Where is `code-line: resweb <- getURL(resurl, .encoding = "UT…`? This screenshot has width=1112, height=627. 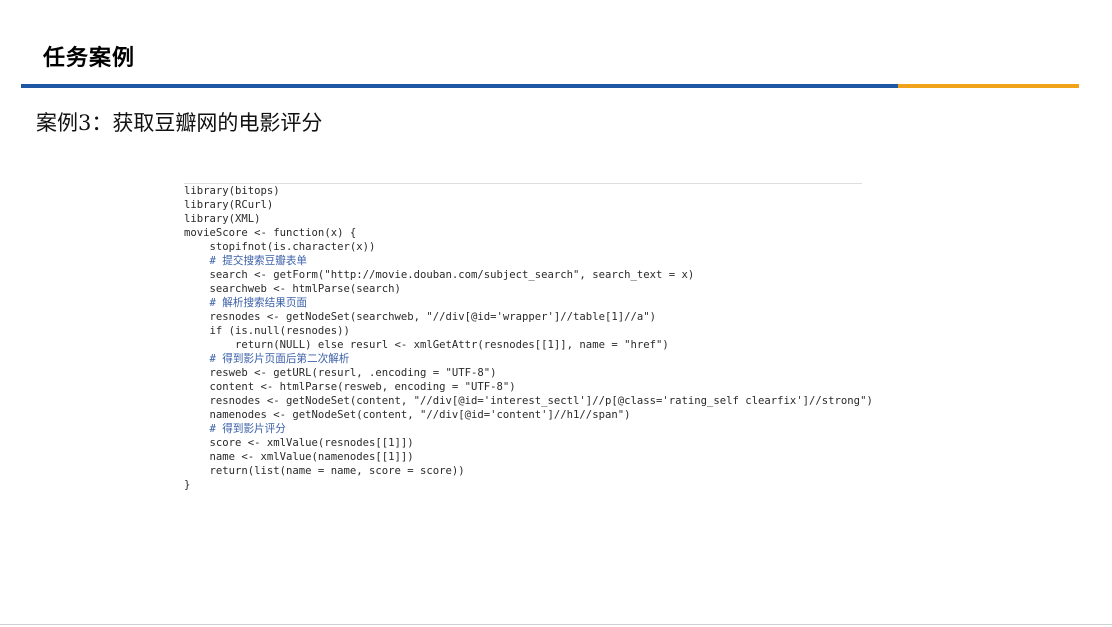
code-line: resweb <- getURL(resurl, .encoding = "UT… is located at coordinates (340, 373).